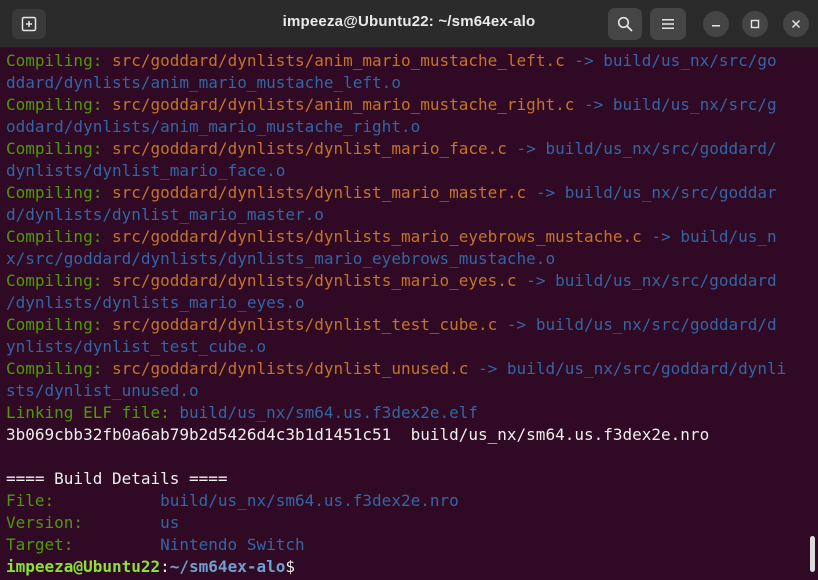  What do you see at coordinates (155, 302) in the screenshot?
I see `output-line: /dynlists/dynlists_mario_eyes.o` at bounding box center [155, 302].